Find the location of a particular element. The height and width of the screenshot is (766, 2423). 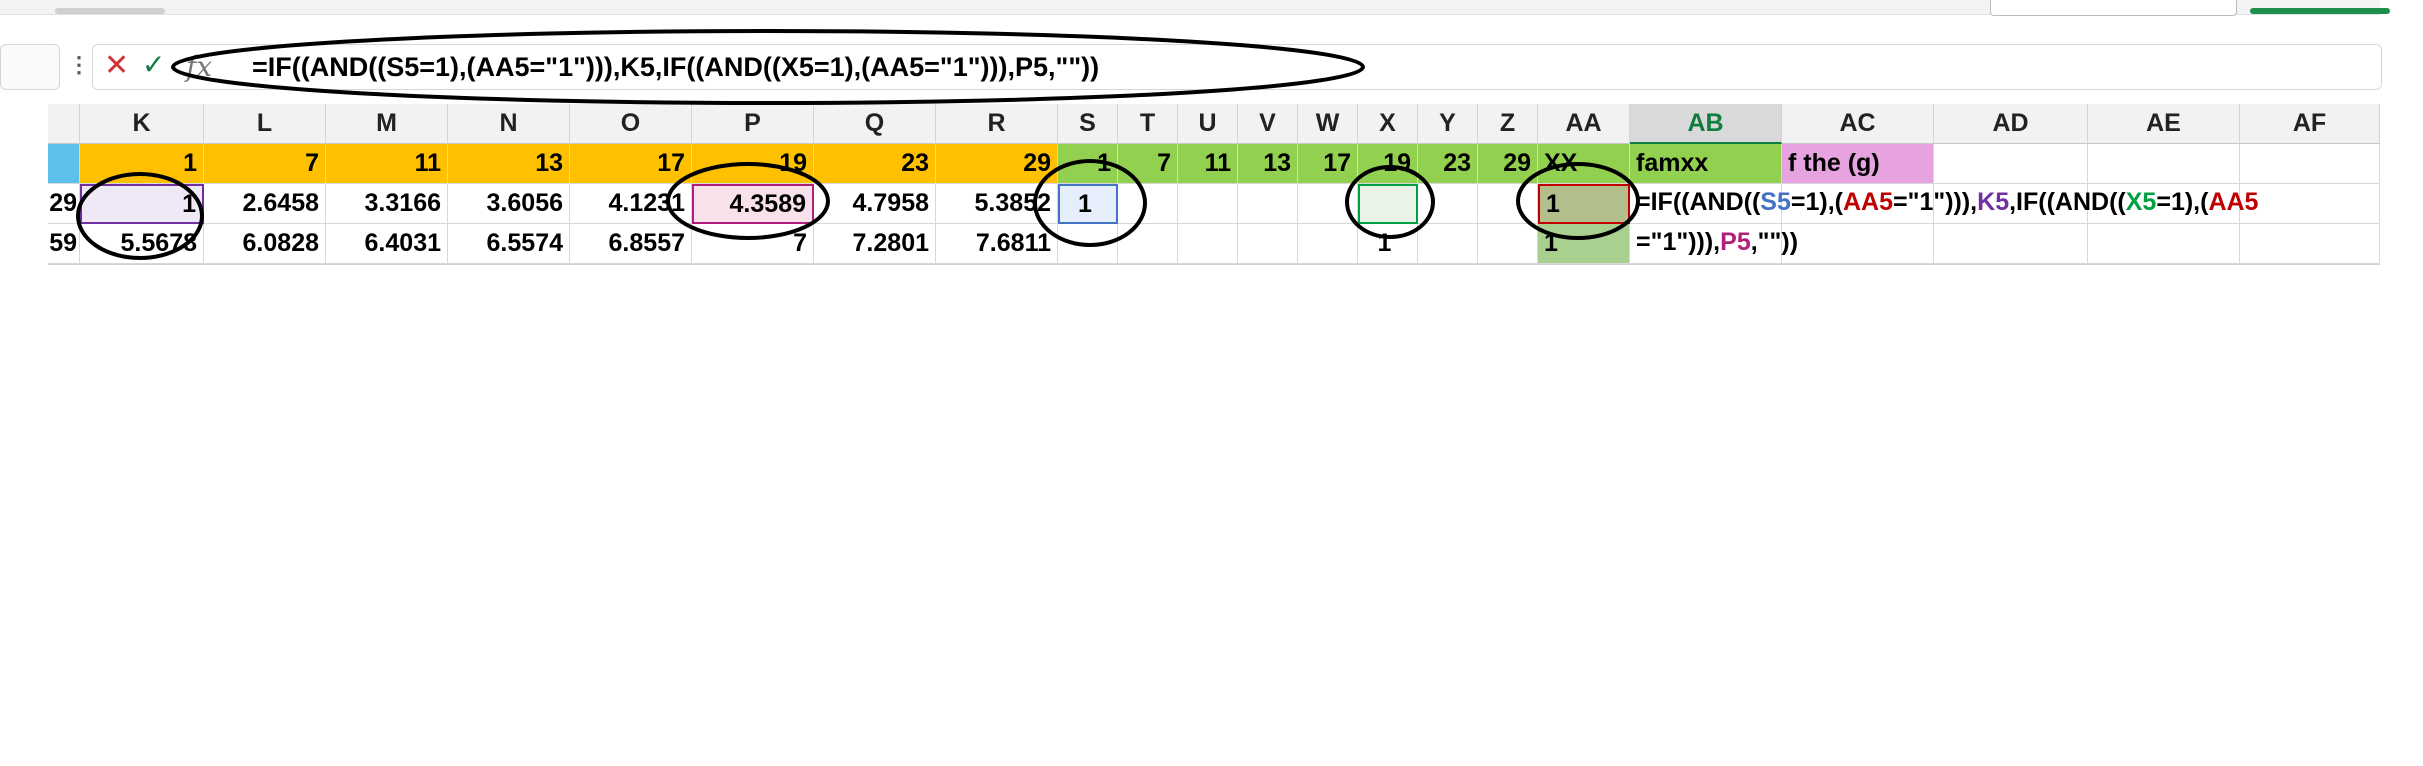

cell-l-4: 7 is located at coordinates (265, 164).